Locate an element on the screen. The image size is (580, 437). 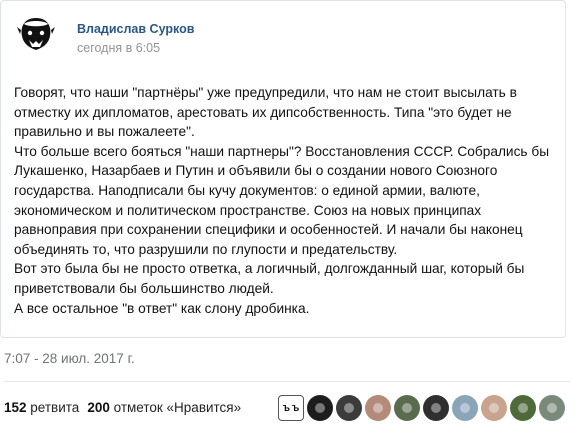
tweet-timestamp: 7:07 - 28 июл. 2017 г. is located at coordinates (69, 358).